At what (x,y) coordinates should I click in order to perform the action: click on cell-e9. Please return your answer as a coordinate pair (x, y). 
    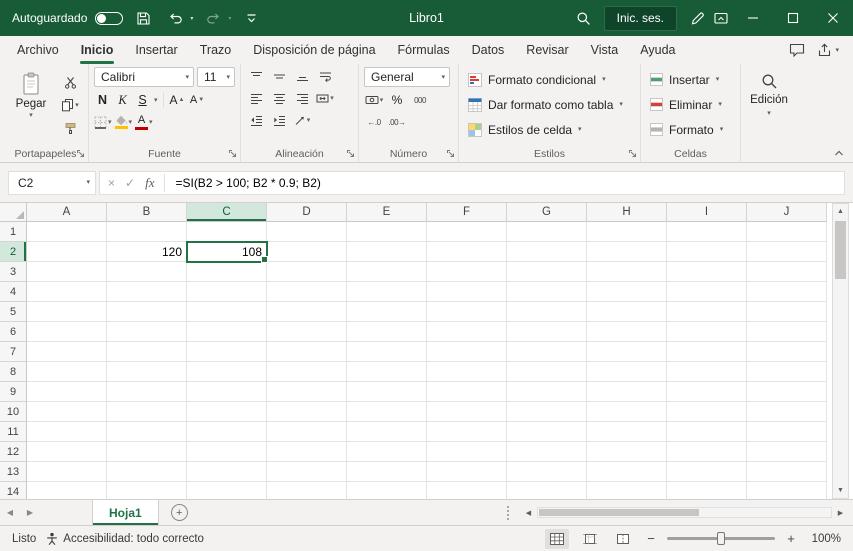
    Looking at the image, I should click on (387, 392).